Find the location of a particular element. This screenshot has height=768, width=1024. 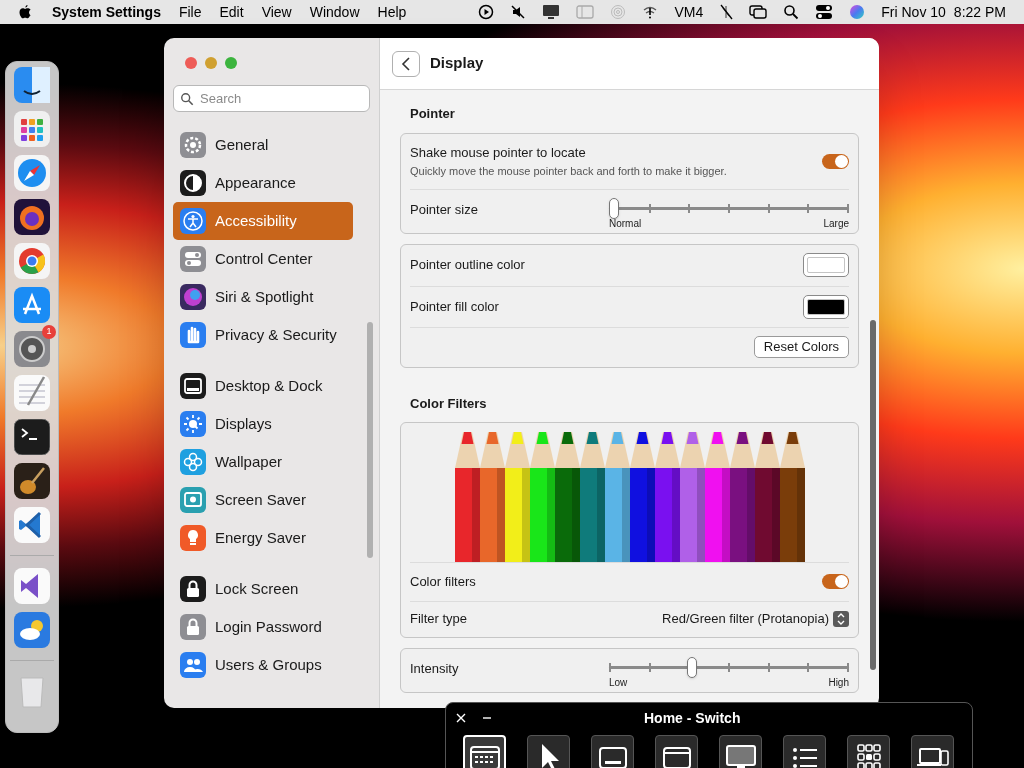

back-button is located at coordinates (406, 63).